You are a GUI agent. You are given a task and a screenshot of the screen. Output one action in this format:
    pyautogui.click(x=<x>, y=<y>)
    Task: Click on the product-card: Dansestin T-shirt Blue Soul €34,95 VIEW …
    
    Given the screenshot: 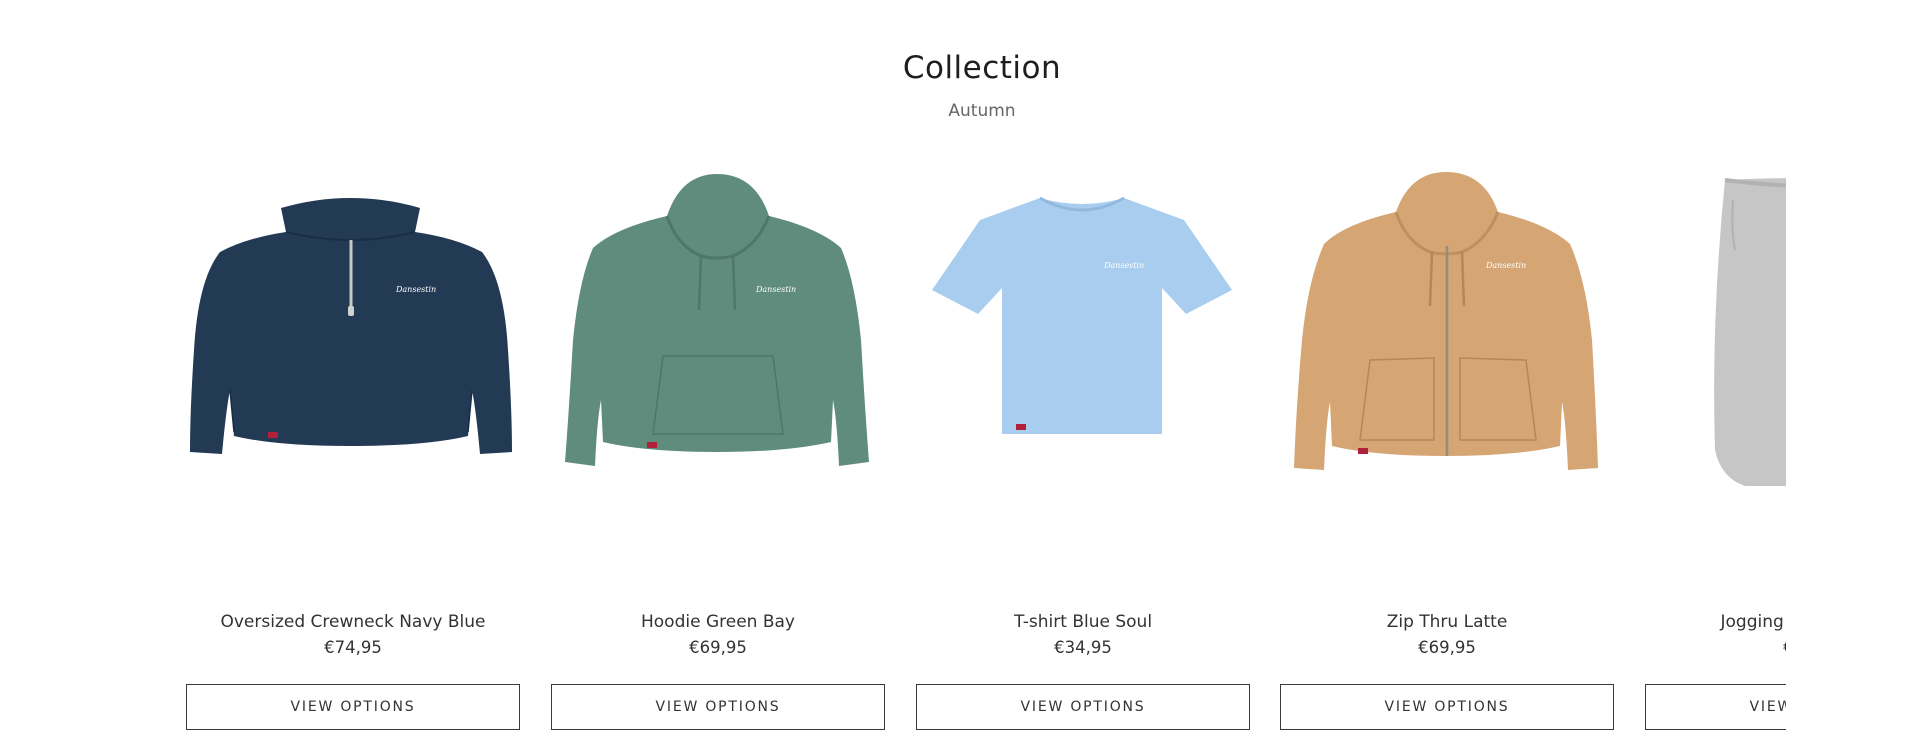 What is the action you would take?
    pyautogui.click(x=1083, y=460)
    